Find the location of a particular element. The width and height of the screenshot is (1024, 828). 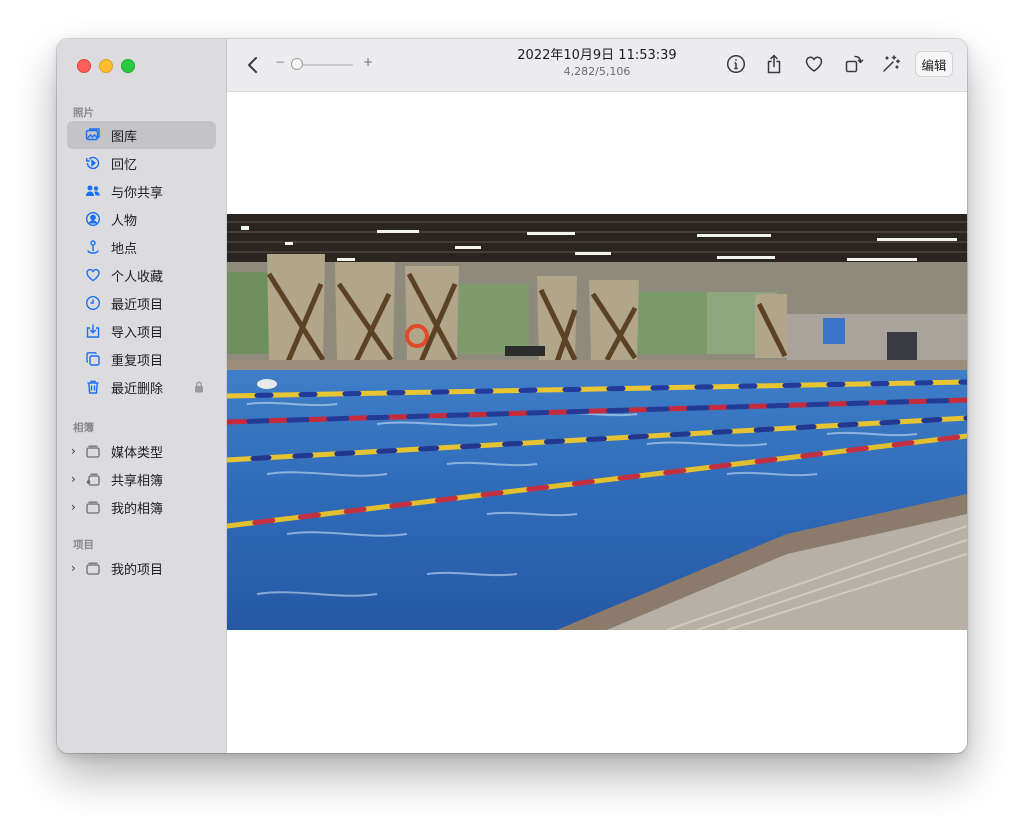

sidebar-item-label: 我的项目 is located at coordinates (137, 570).